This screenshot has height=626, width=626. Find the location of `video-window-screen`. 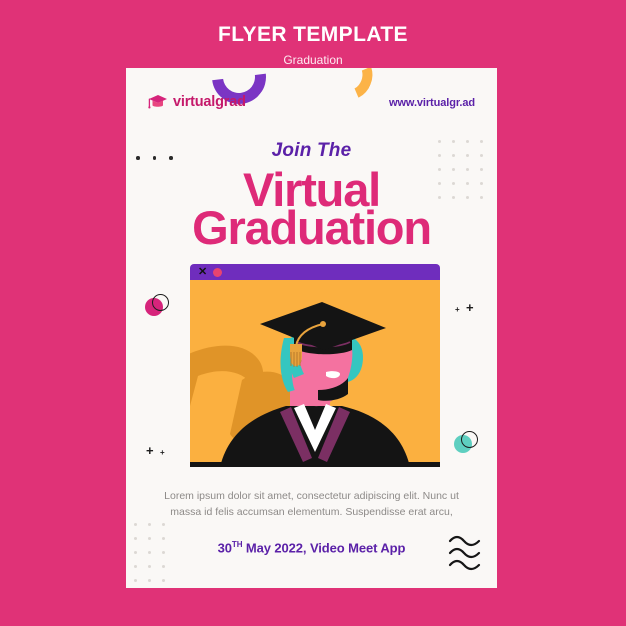

video-window-screen is located at coordinates (315, 373).